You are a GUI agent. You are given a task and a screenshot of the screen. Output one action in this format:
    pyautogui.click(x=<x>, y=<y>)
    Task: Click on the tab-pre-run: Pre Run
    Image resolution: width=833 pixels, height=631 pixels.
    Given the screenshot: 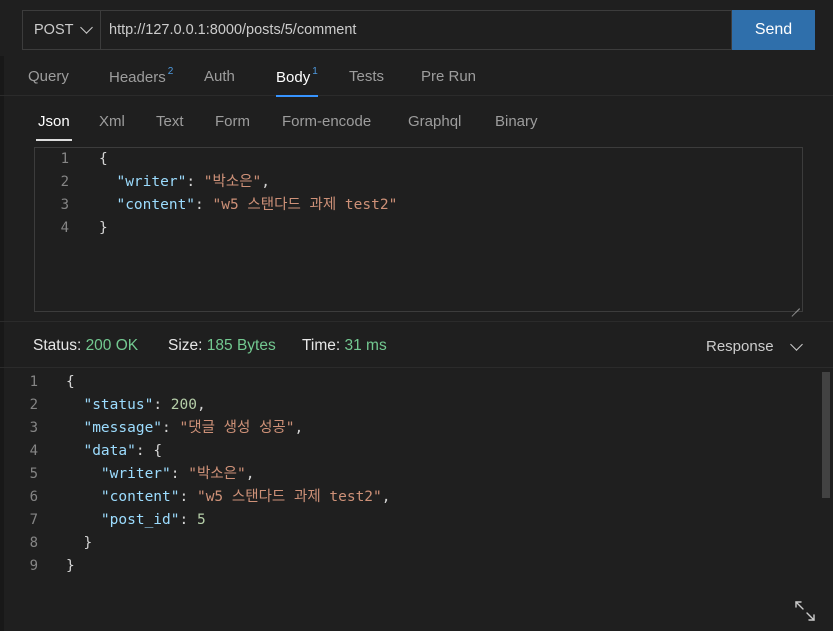 What is the action you would take?
    pyautogui.click(x=448, y=76)
    